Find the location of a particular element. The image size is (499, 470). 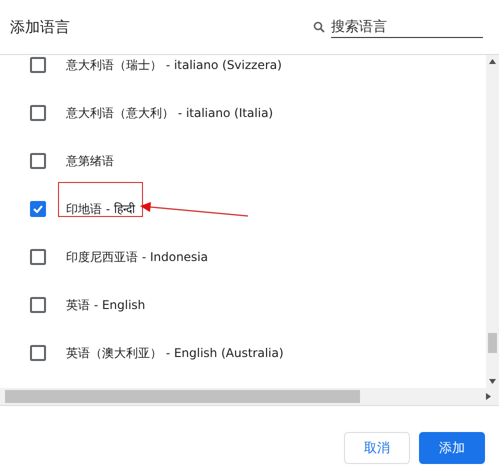

scroll-right-icon is located at coordinates (488, 396).